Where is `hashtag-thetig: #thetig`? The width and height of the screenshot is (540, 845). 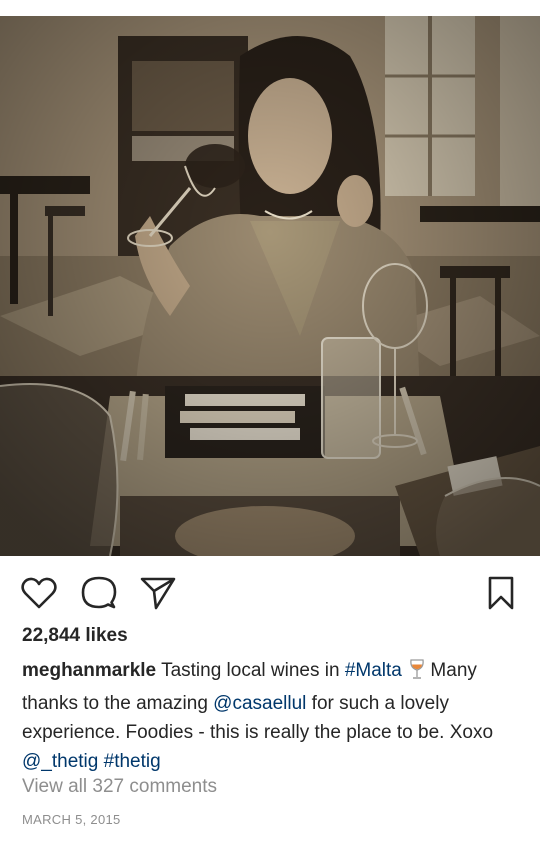 hashtag-thetig: #thetig is located at coordinates (132, 761).